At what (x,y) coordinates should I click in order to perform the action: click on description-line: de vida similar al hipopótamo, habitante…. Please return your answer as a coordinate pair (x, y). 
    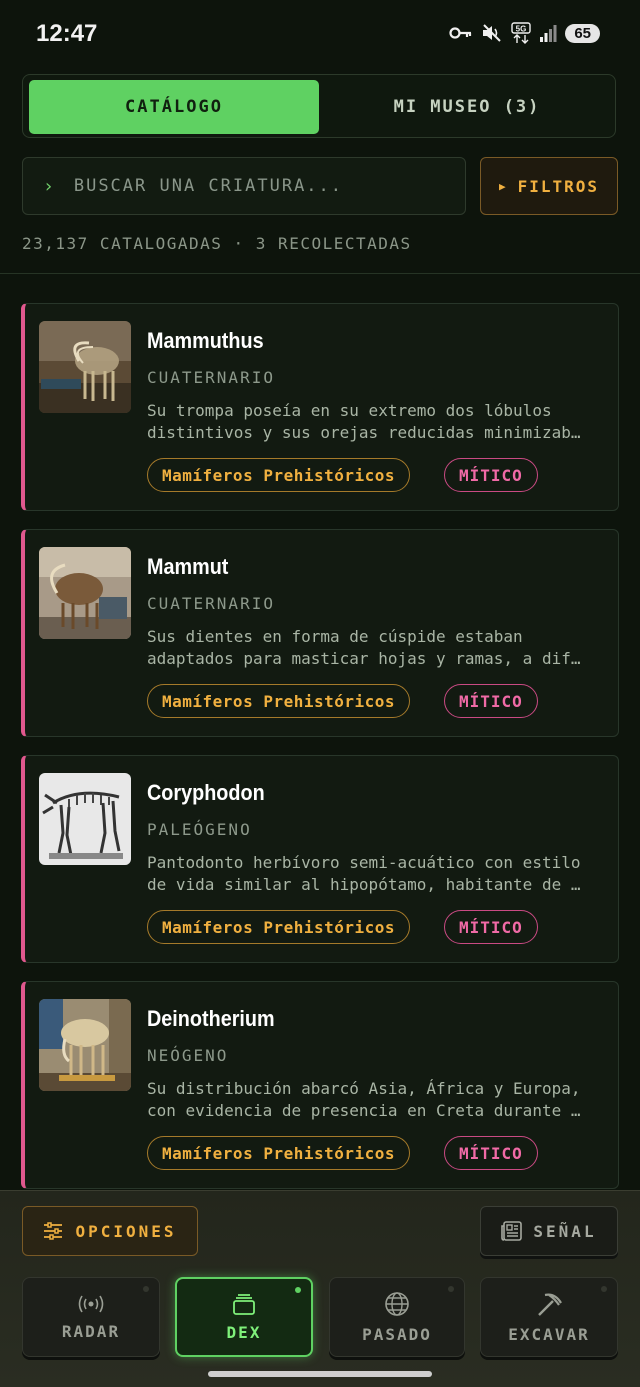
    Looking at the image, I should click on (364, 884).